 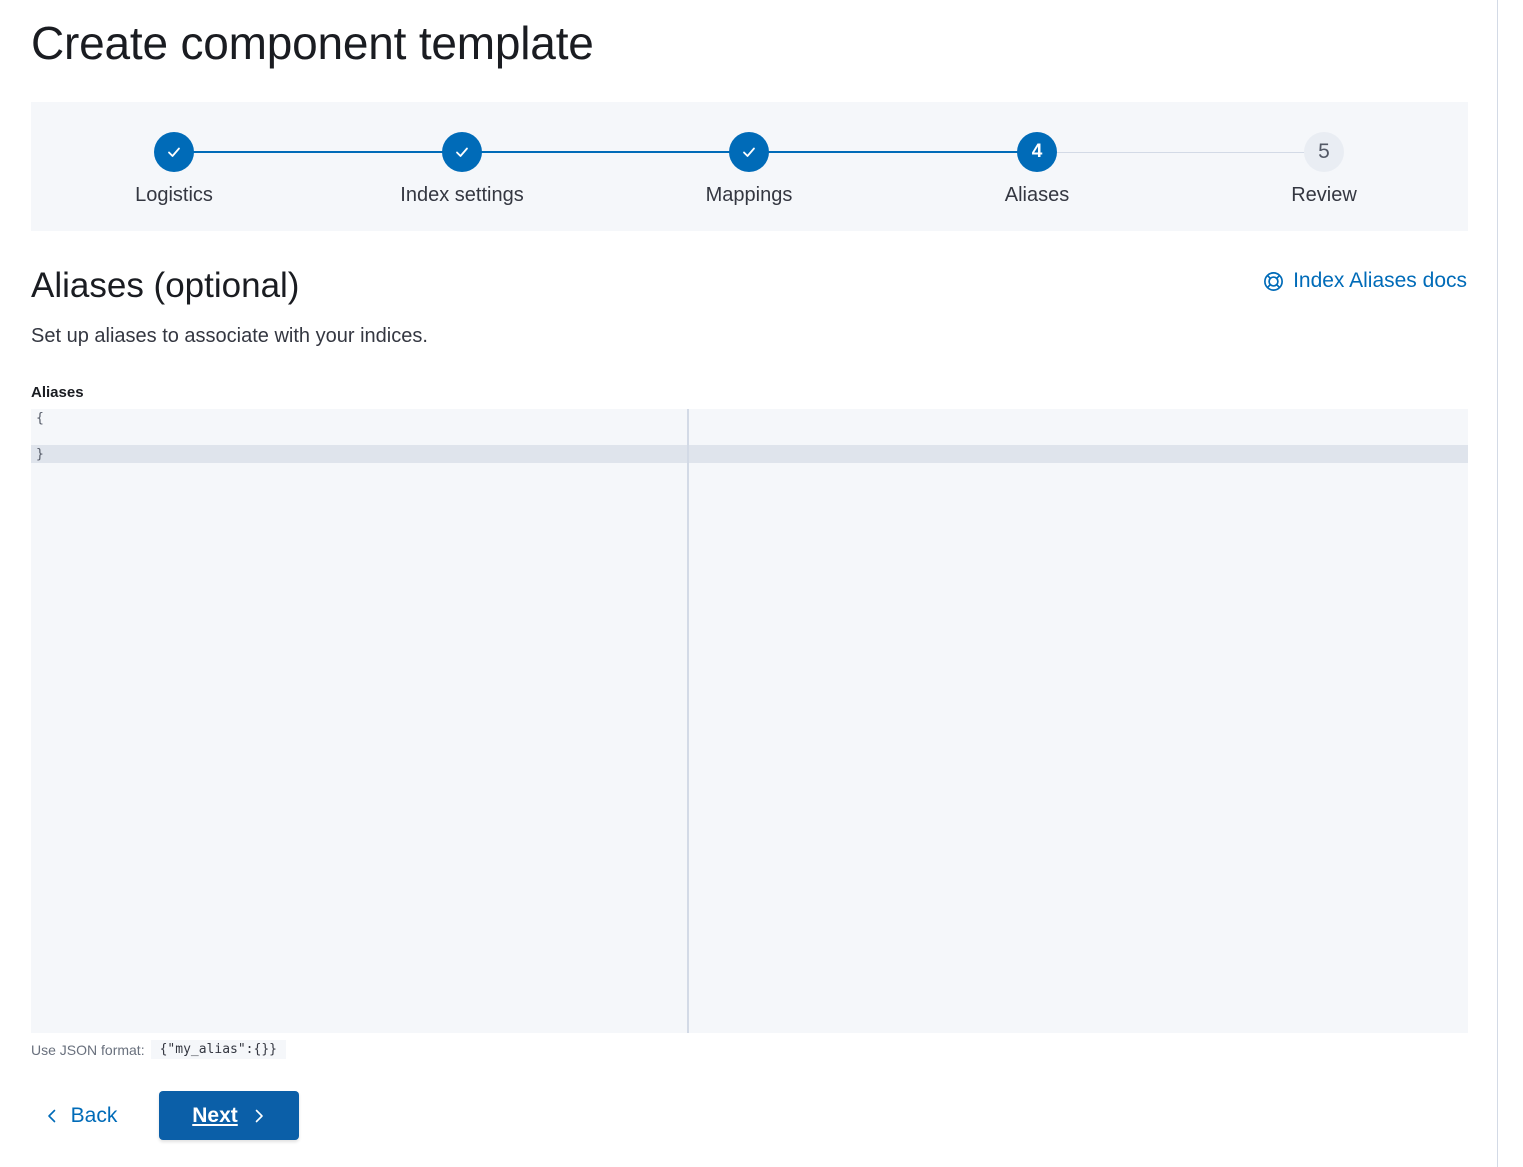 What do you see at coordinates (57, 392) in the screenshot?
I see `aliases-field-label: Aliases` at bounding box center [57, 392].